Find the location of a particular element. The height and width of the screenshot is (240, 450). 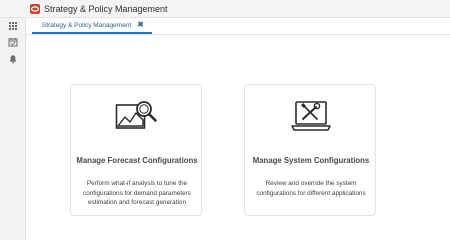

tab-strategy-policy-management: Strategy & Policy Management ✖ is located at coordinates (92, 26).